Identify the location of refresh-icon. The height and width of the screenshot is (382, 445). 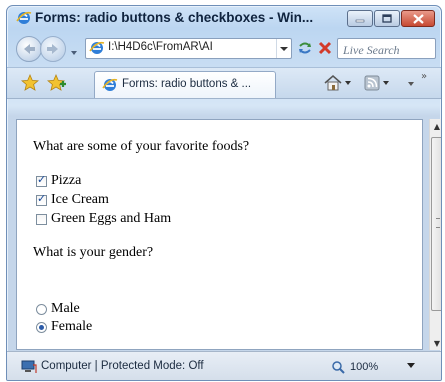
(305, 48).